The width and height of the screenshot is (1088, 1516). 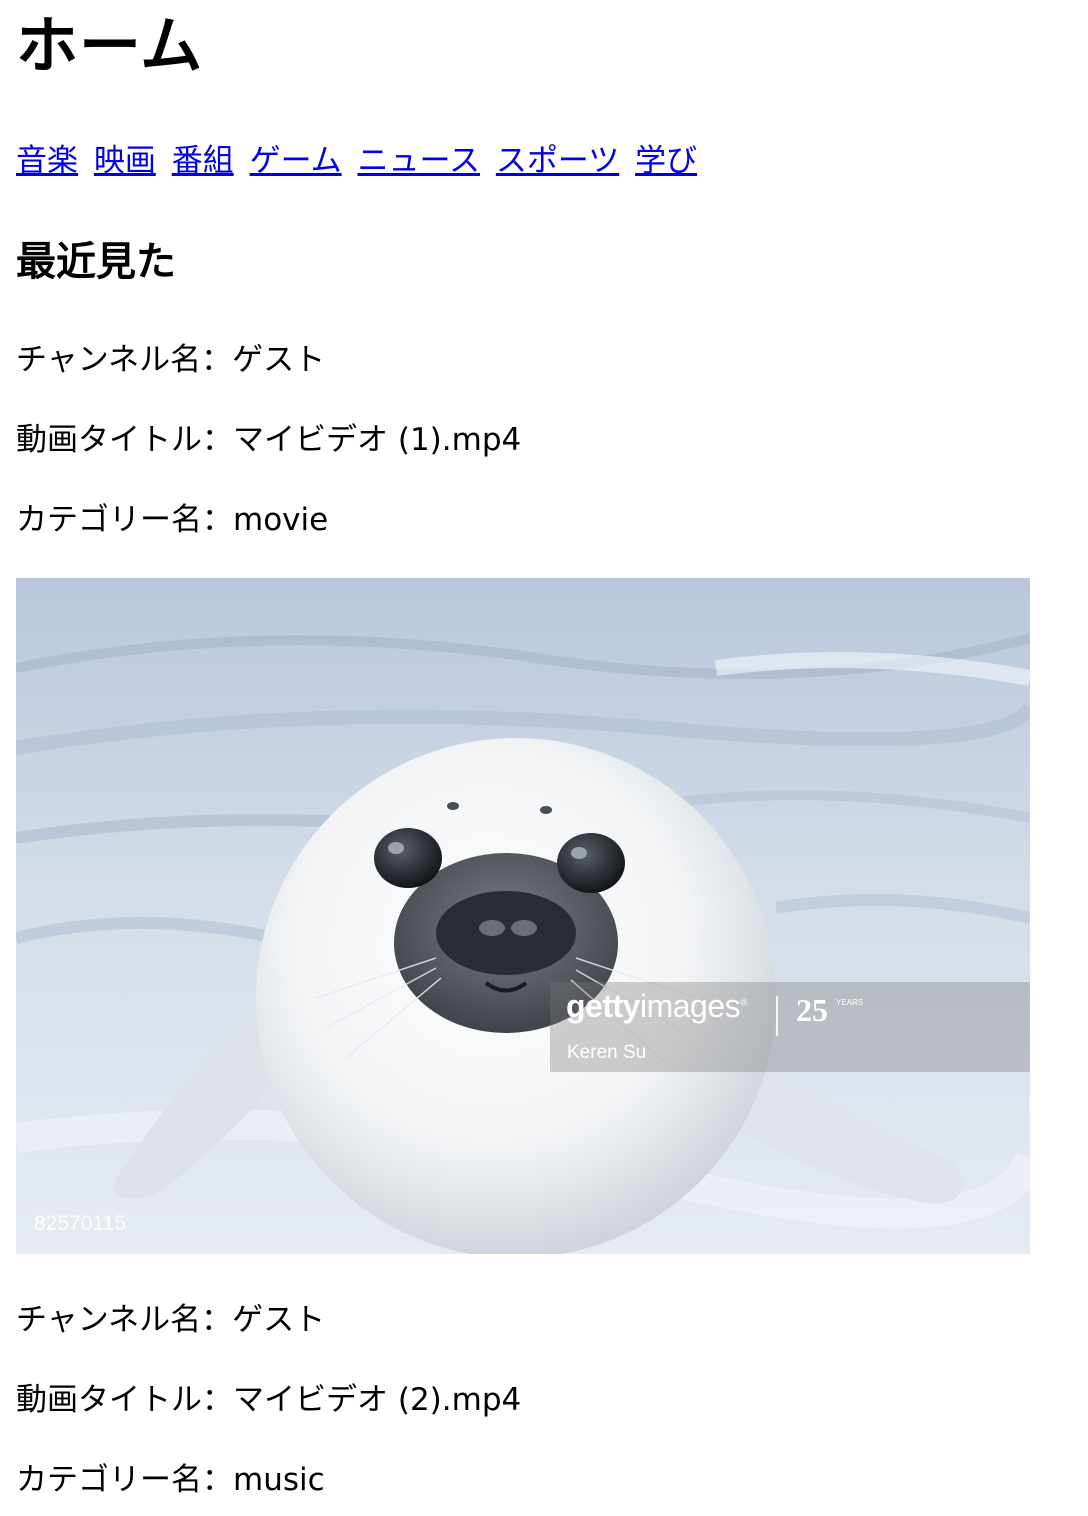 What do you see at coordinates (607, 1052) in the screenshot?
I see `watermark-credit: Keren Su` at bounding box center [607, 1052].